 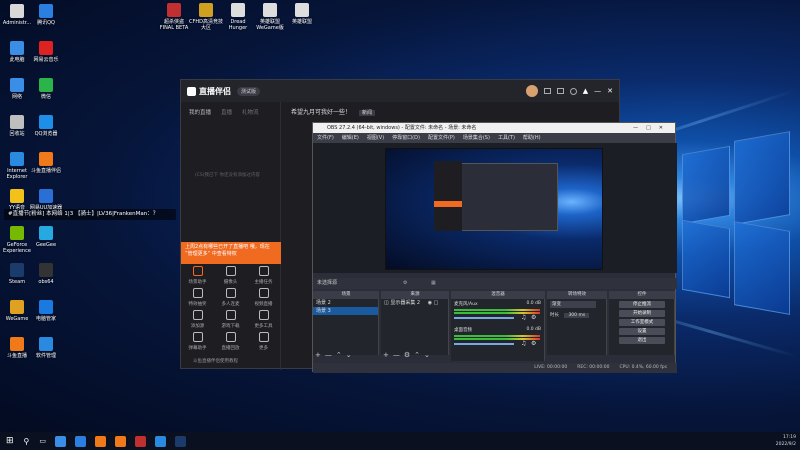 I want to click on settings-button: 设置, so click(x=642, y=331).